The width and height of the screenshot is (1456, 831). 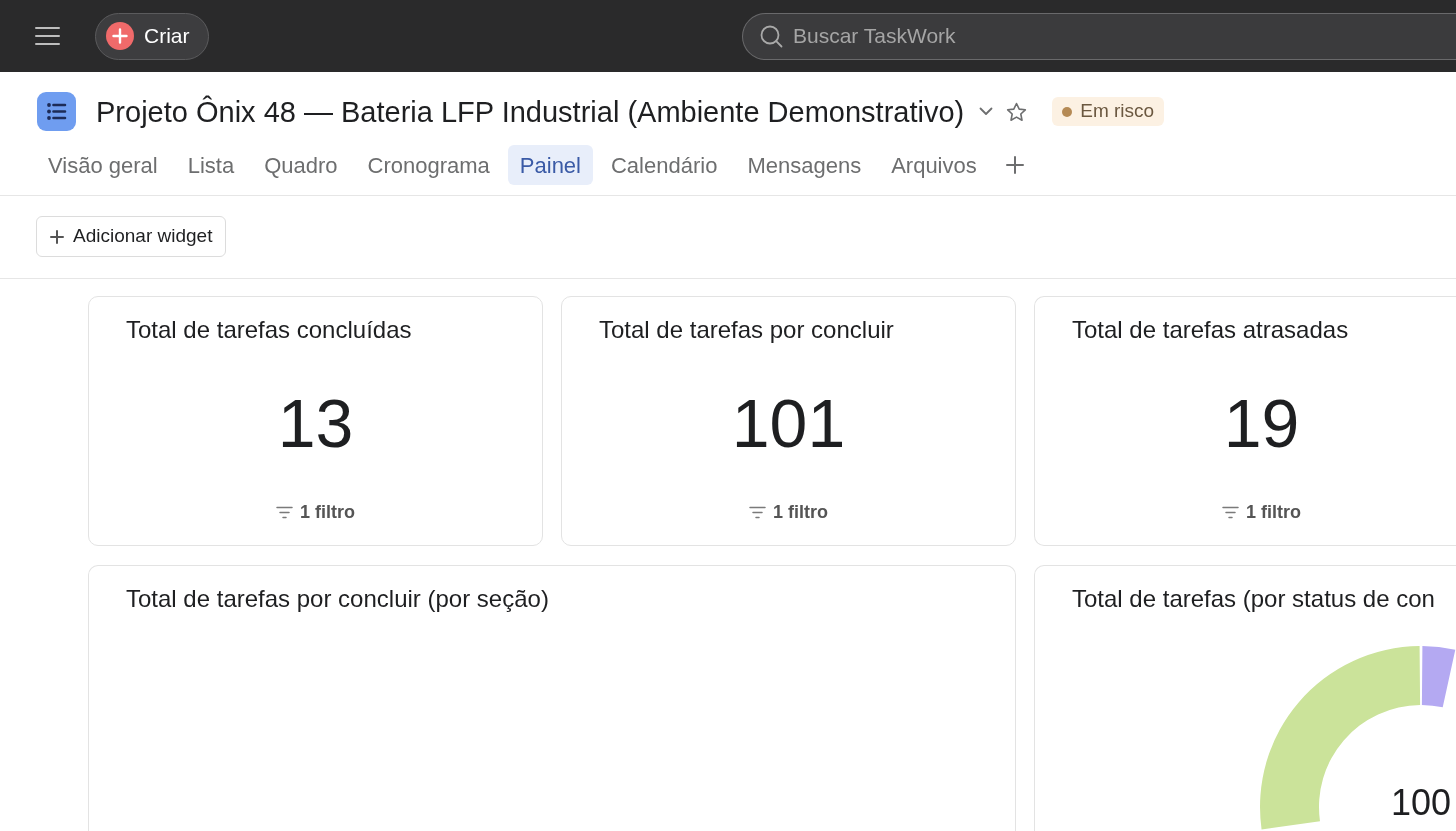 I want to click on metric-value: 13, so click(x=315, y=423).